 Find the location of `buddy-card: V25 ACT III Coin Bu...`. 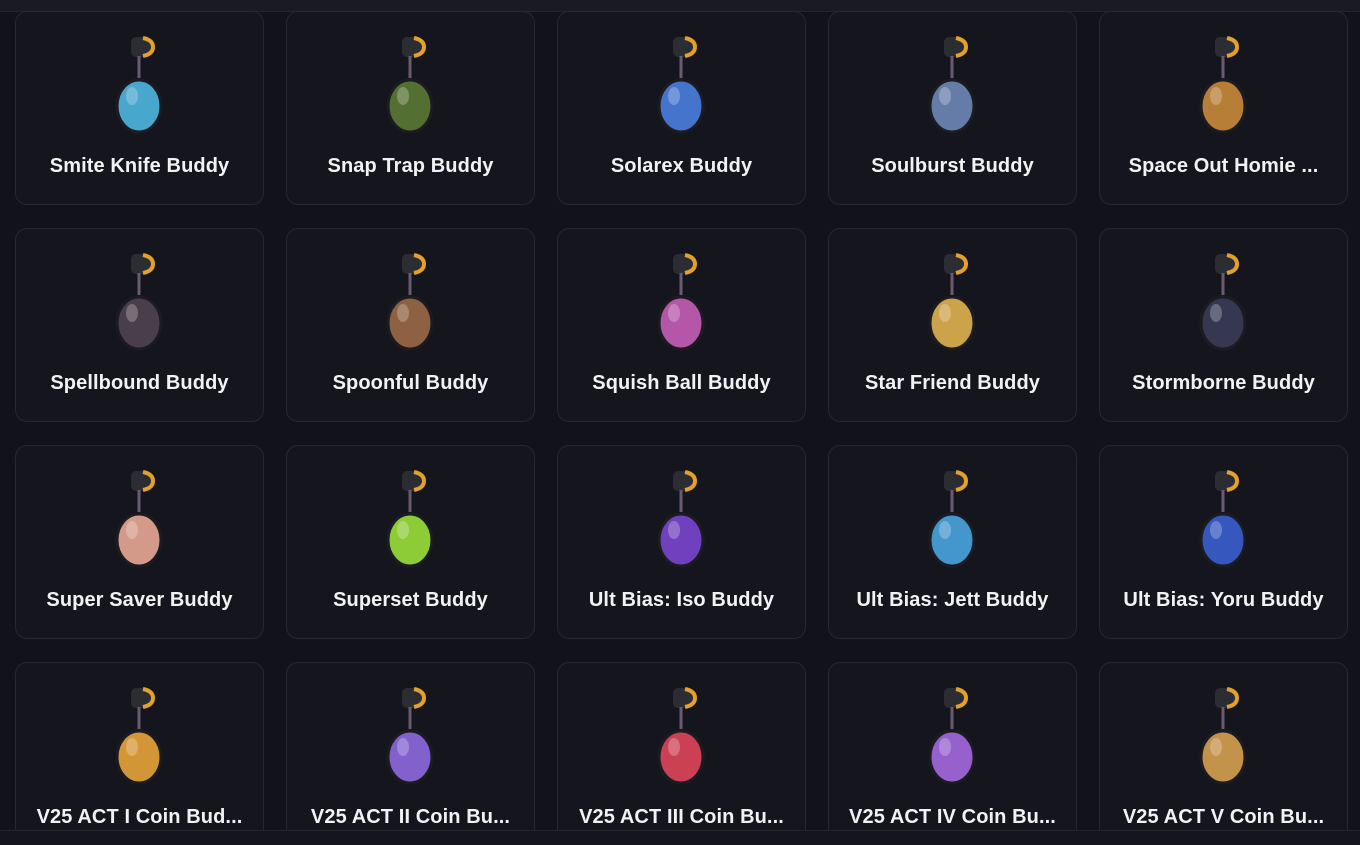

buddy-card: V25 ACT III Coin Bu... is located at coordinates (681, 746).